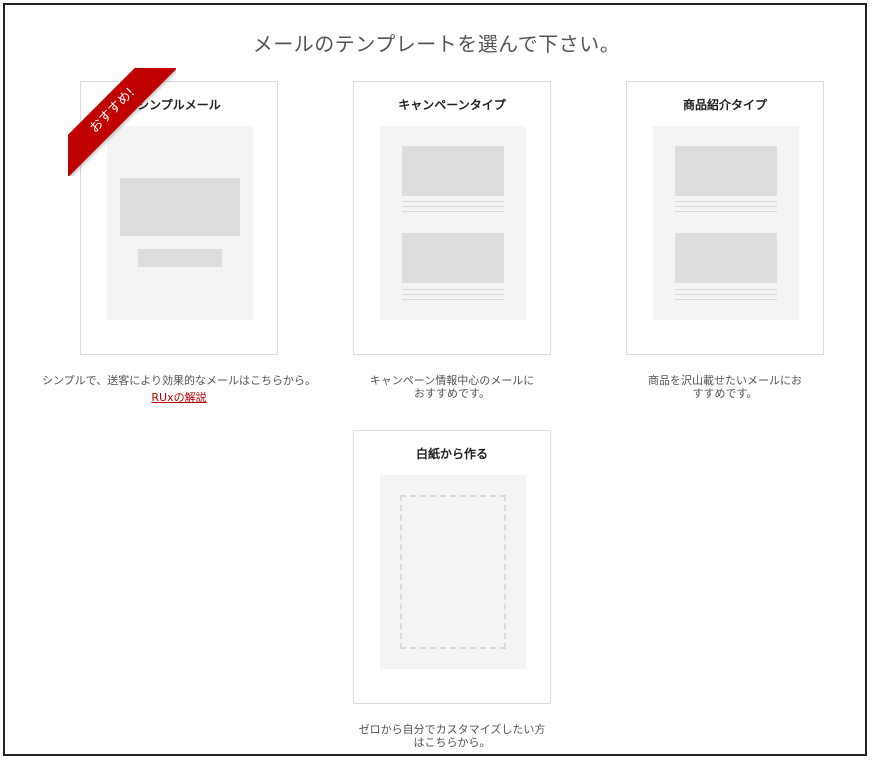  I want to click on template-preview-product, so click(726, 223).